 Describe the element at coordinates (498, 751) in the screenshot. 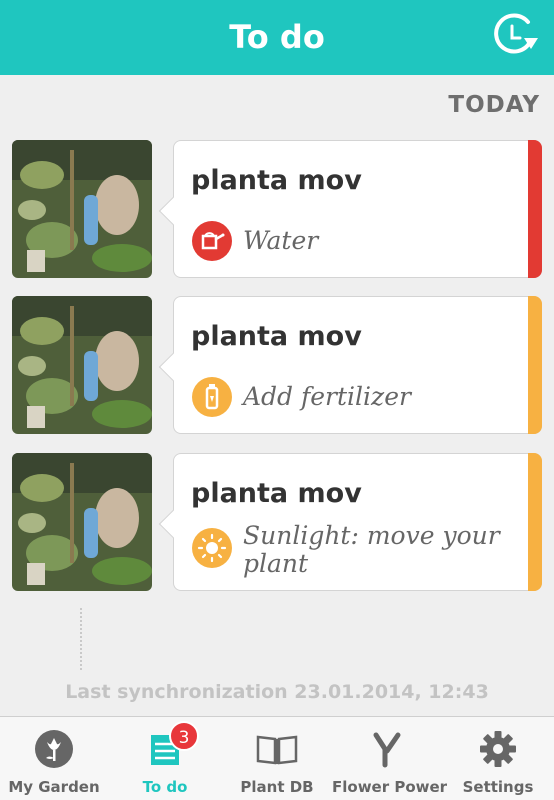

I see `gear-icon` at that location.